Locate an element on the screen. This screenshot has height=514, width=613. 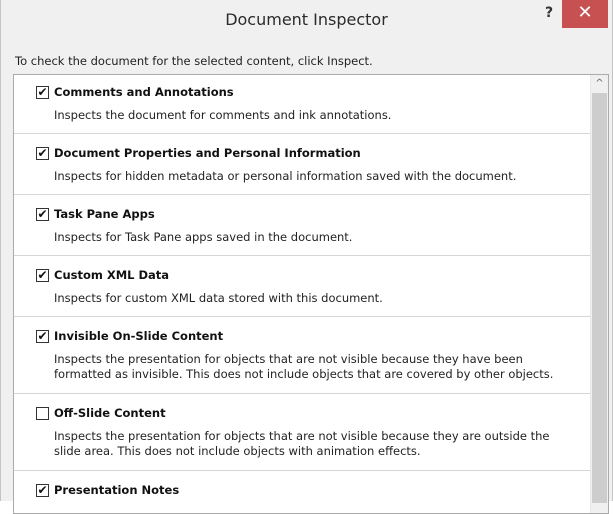
close-icon: ✕ is located at coordinates (585, 12).